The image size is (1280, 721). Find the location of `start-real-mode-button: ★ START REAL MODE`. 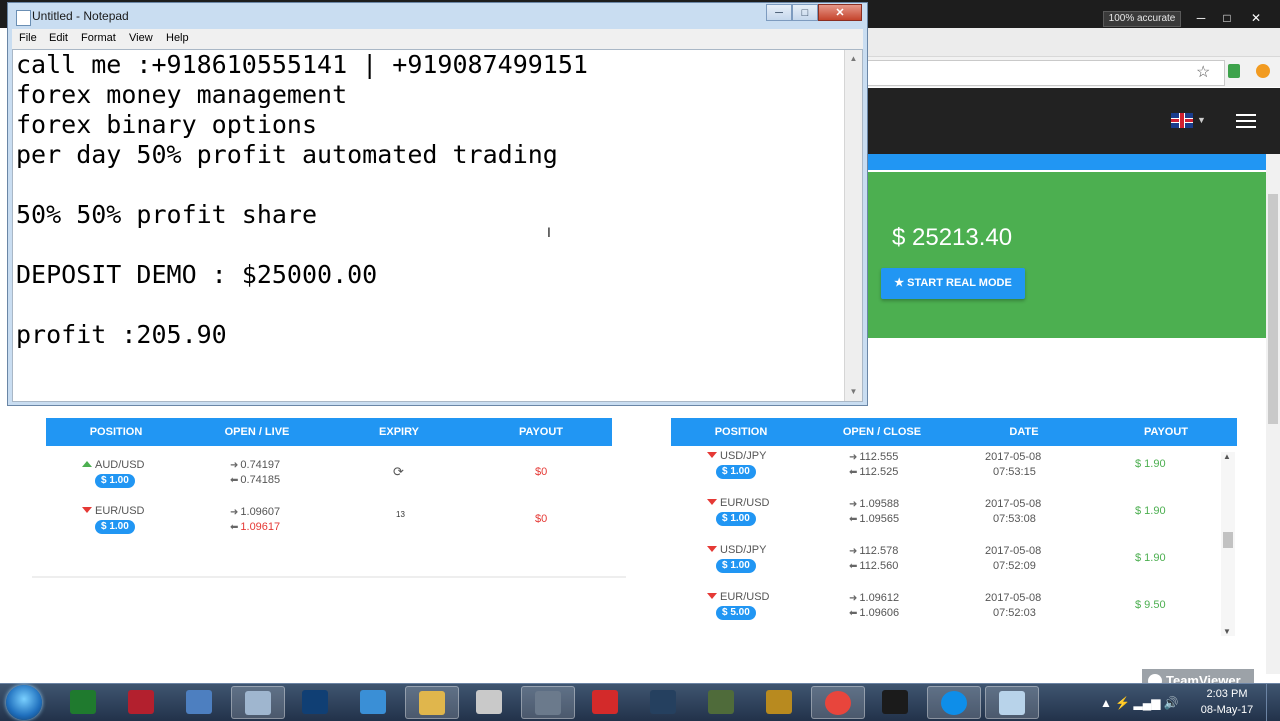

start-real-mode-button: ★ START REAL MODE is located at coordinates (953, 283).